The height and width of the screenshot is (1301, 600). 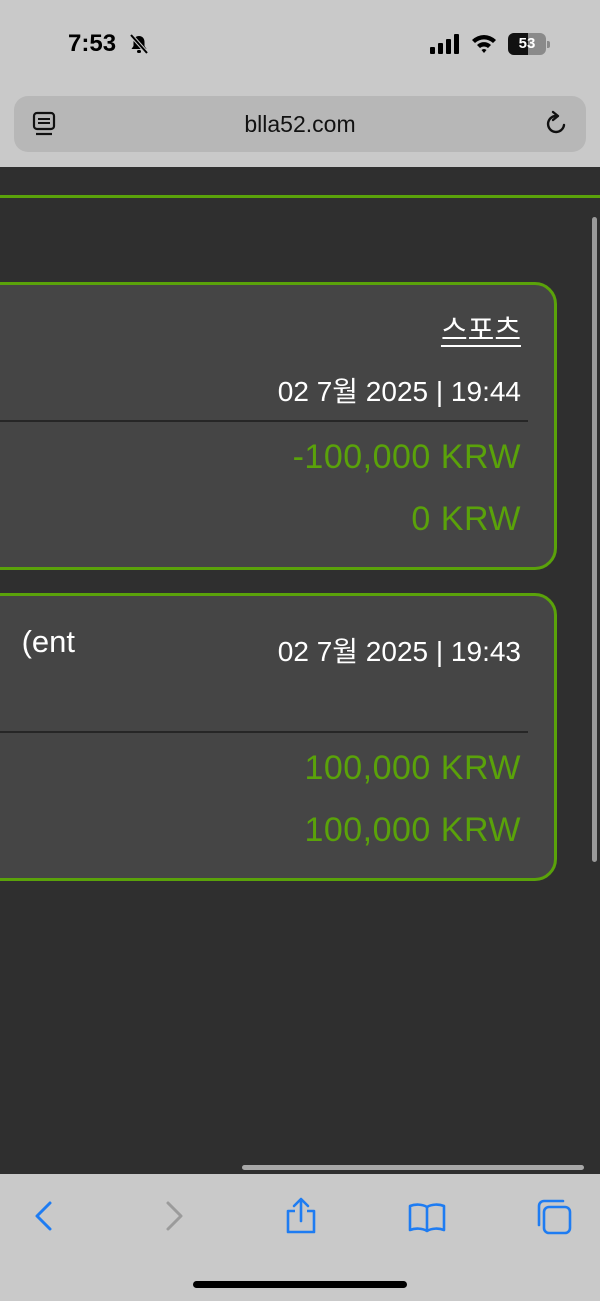 What do you see at coordinates (406, 457) in the screenshot?
I see `transaction-amount: -100,000 KRW` at bounding box center [406, 457].